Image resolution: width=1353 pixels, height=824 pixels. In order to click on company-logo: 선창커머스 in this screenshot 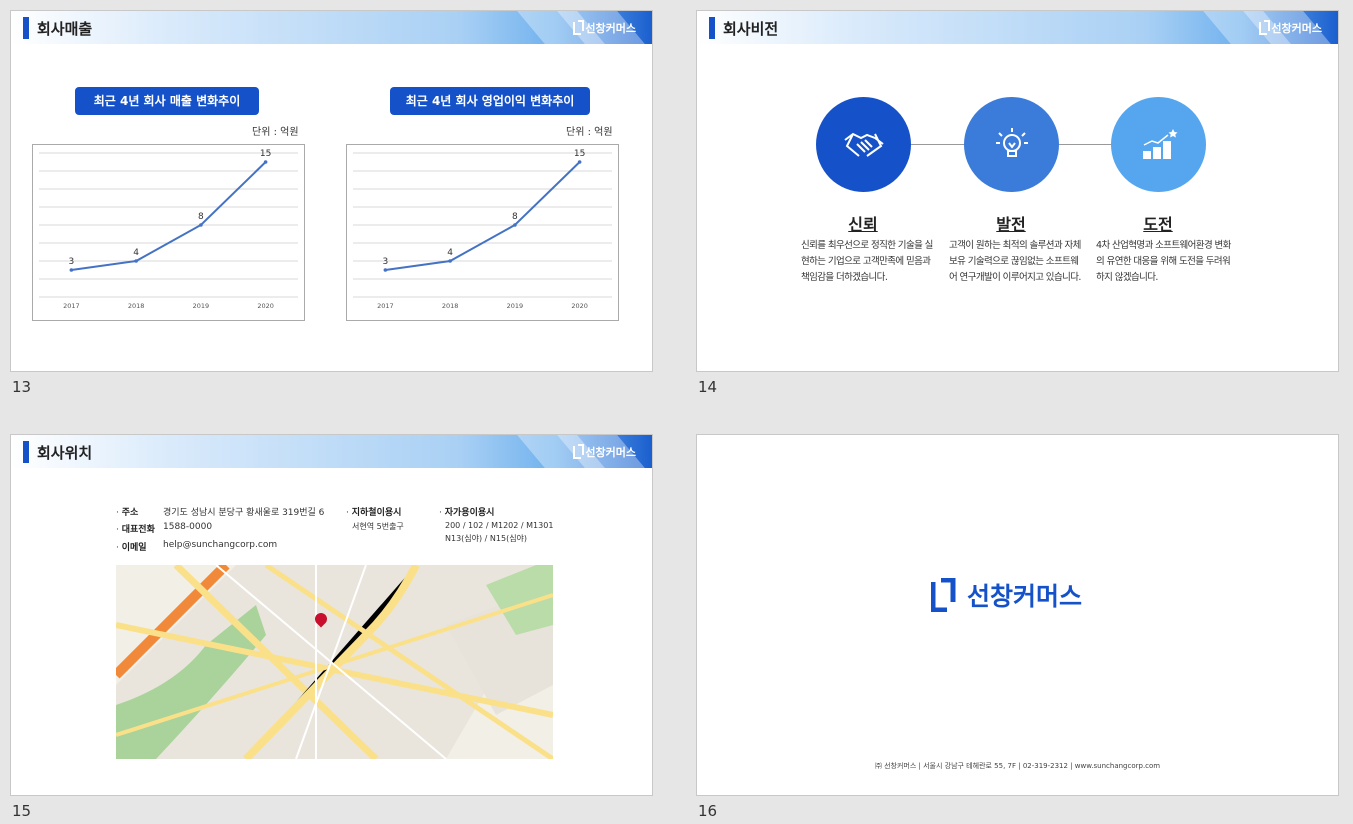, I will do `click(1006, 595)`.